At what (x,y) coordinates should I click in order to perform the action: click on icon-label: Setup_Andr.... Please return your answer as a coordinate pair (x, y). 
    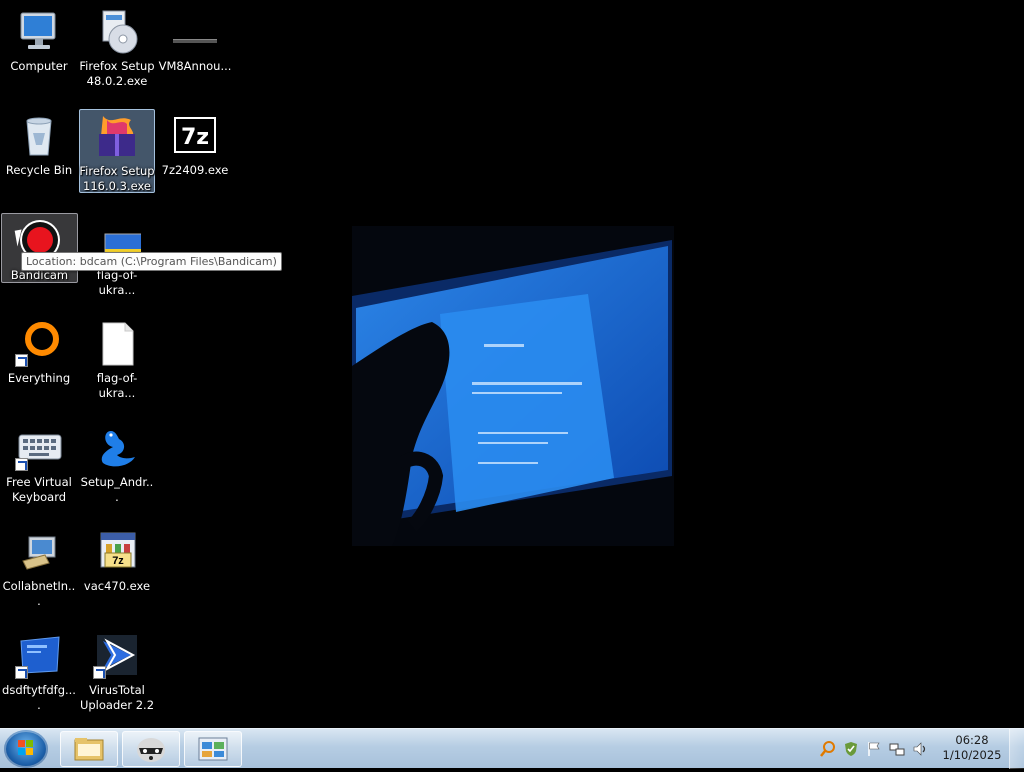
    Looking at the image, I should click on (117, 489).